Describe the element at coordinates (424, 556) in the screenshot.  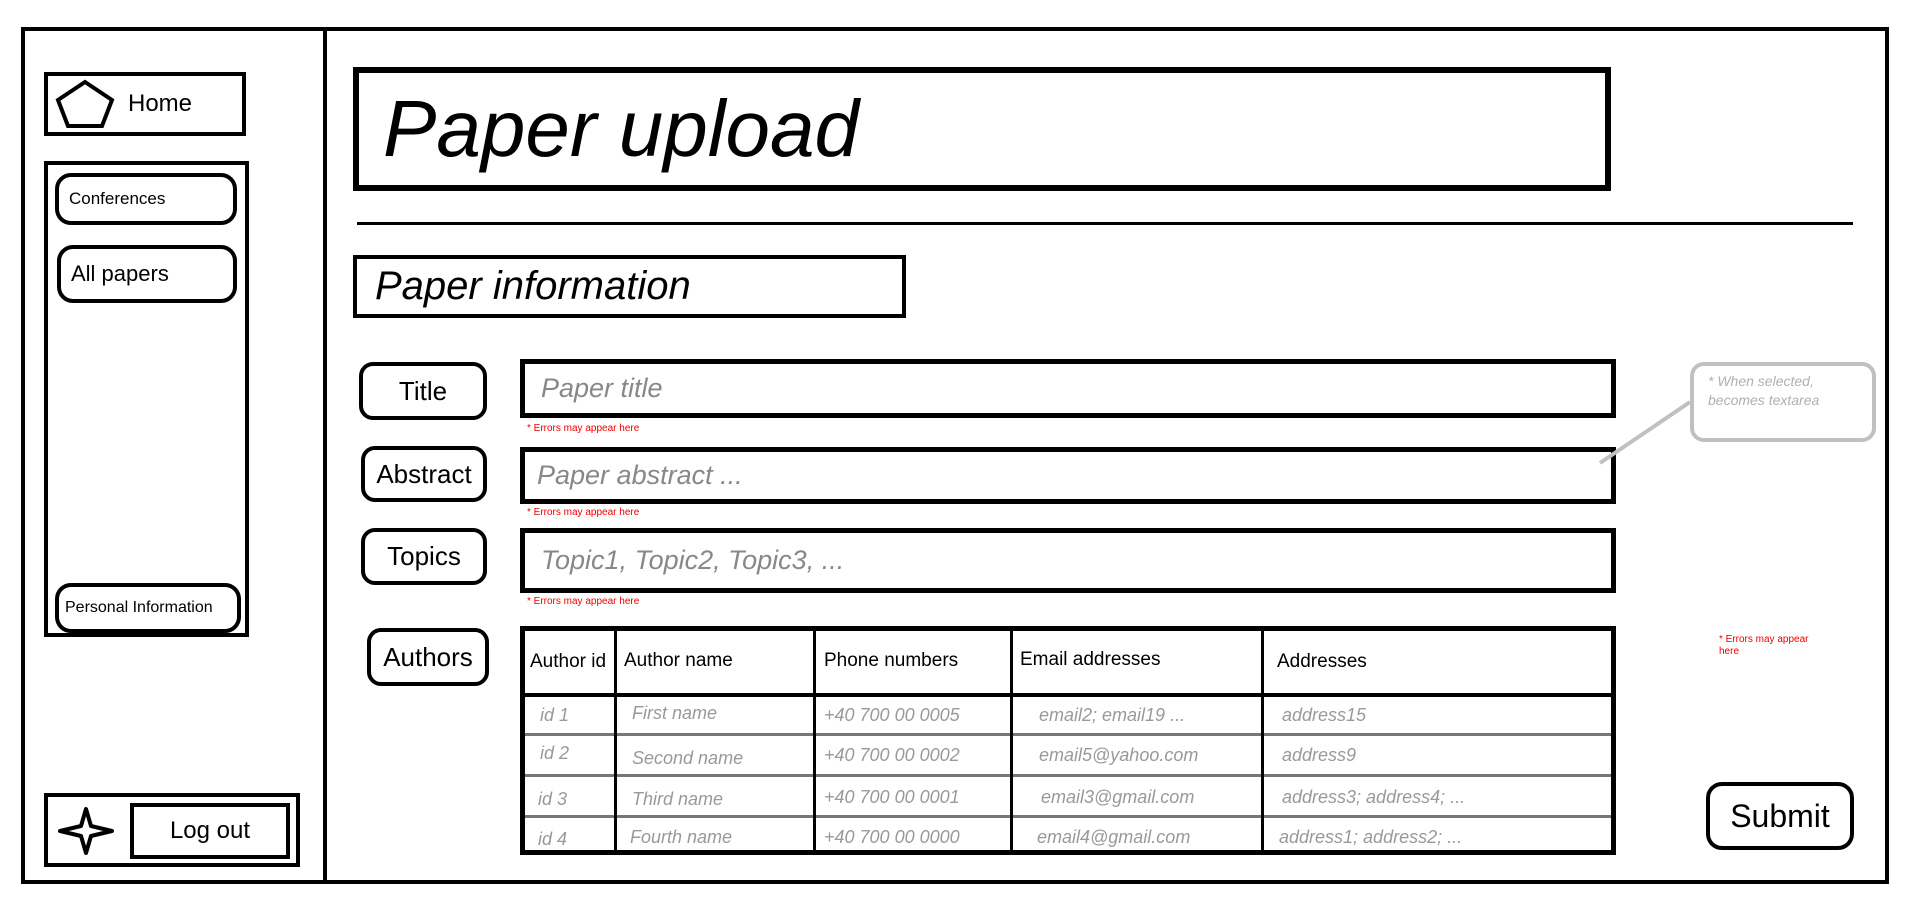
I see `topics-label: Topics` at that location.